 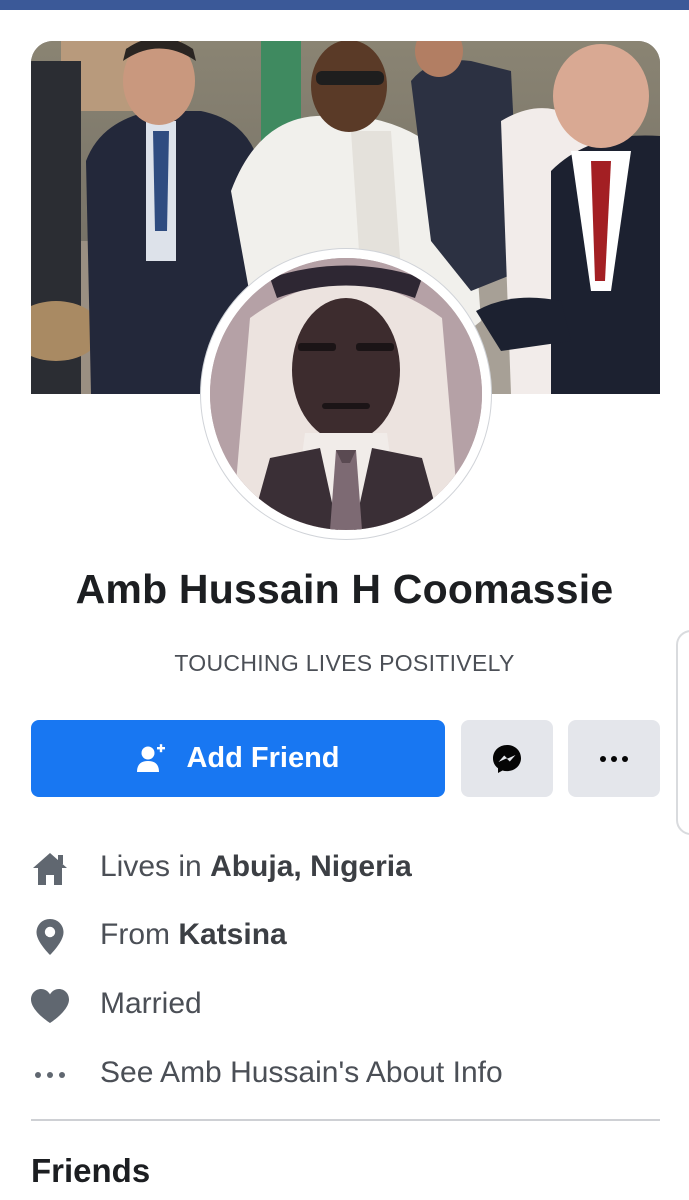 I want to click on side-scroll-handle, so click(x=682, y=732).